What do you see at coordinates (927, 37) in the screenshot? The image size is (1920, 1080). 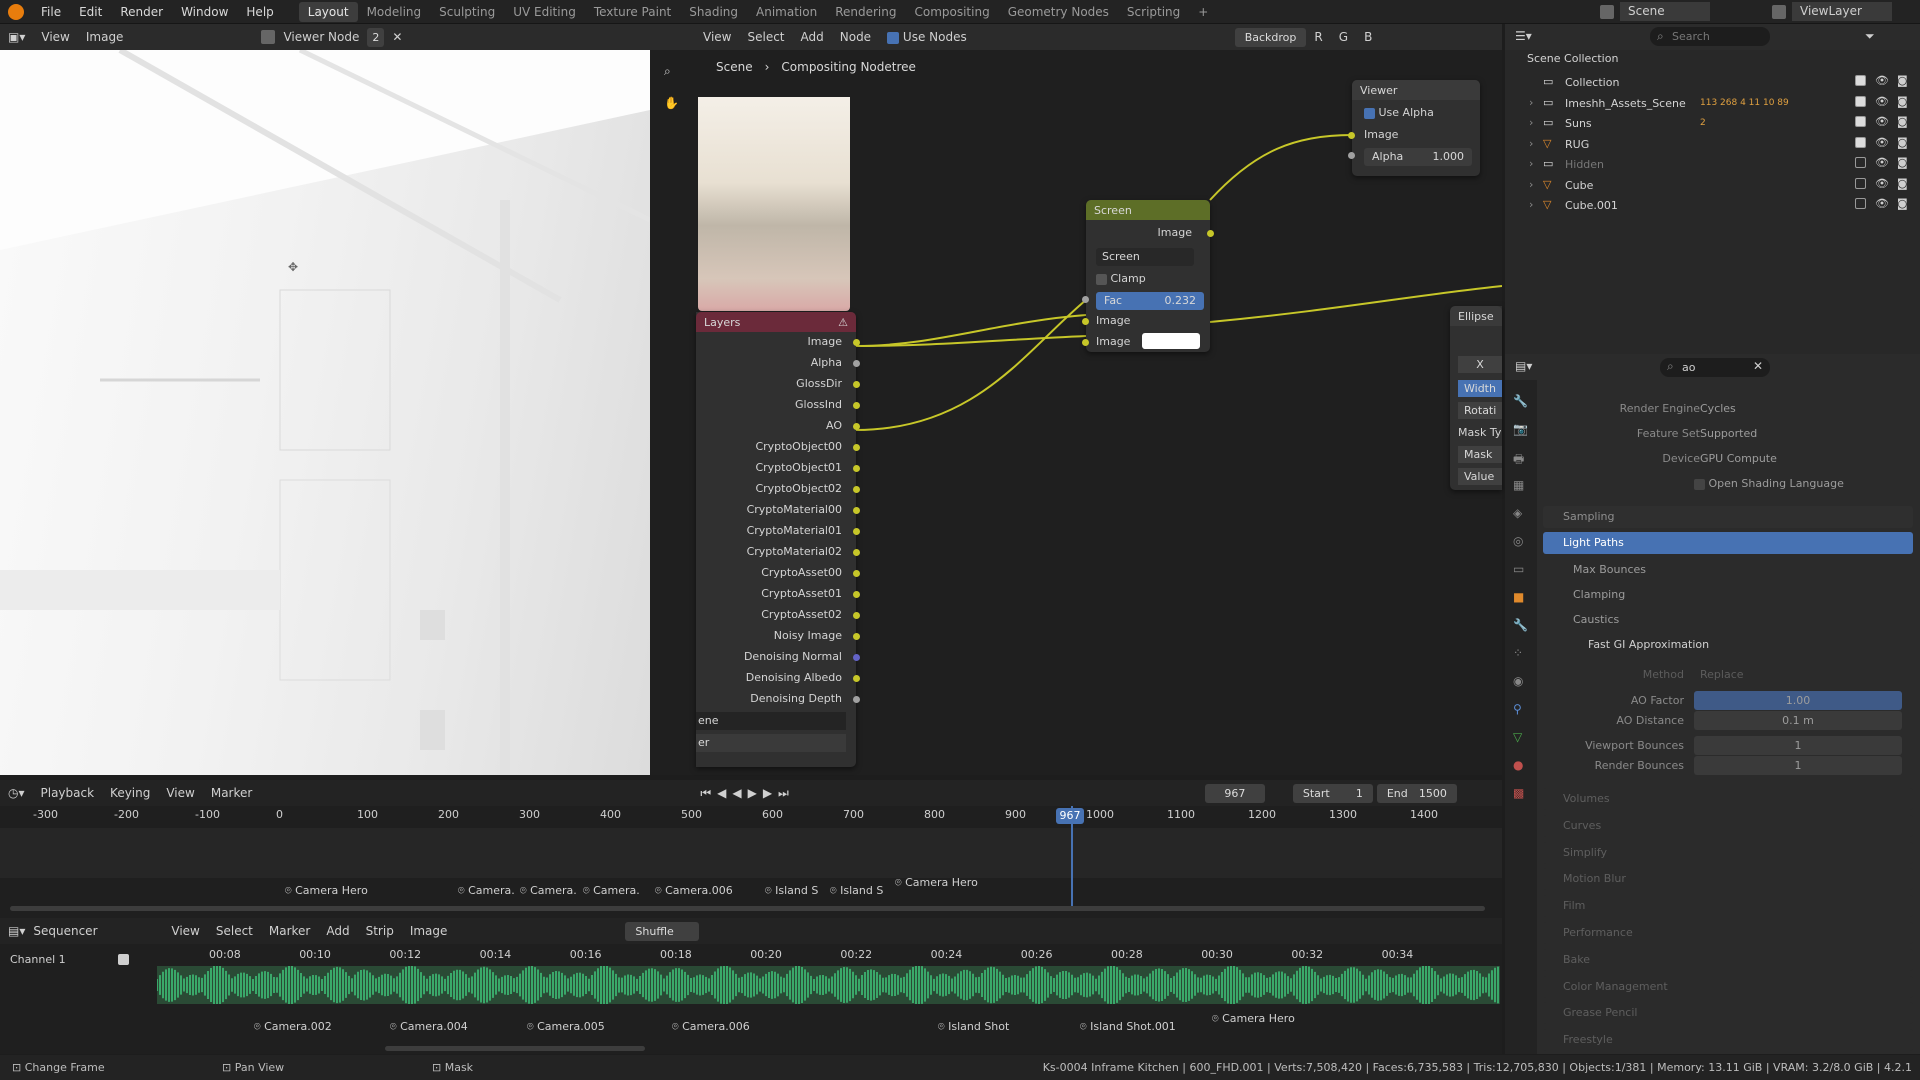 I see `use-nodes-checkbox: Use Nodes` at bounding box center [927, 37].